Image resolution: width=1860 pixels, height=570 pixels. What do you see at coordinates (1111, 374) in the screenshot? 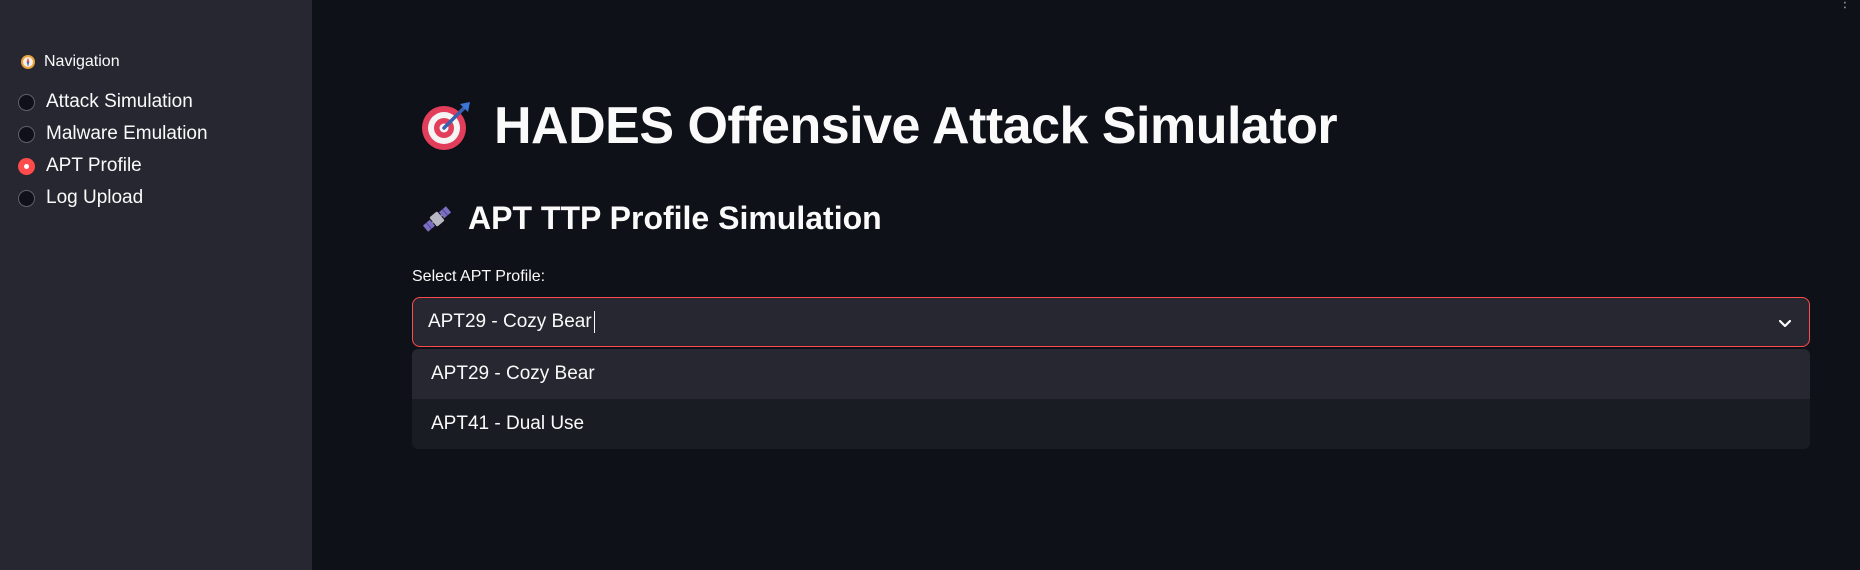
I see `dropdown-option-apt29: APT29 - Cozy Bear` at bounding box center [1111, 374].